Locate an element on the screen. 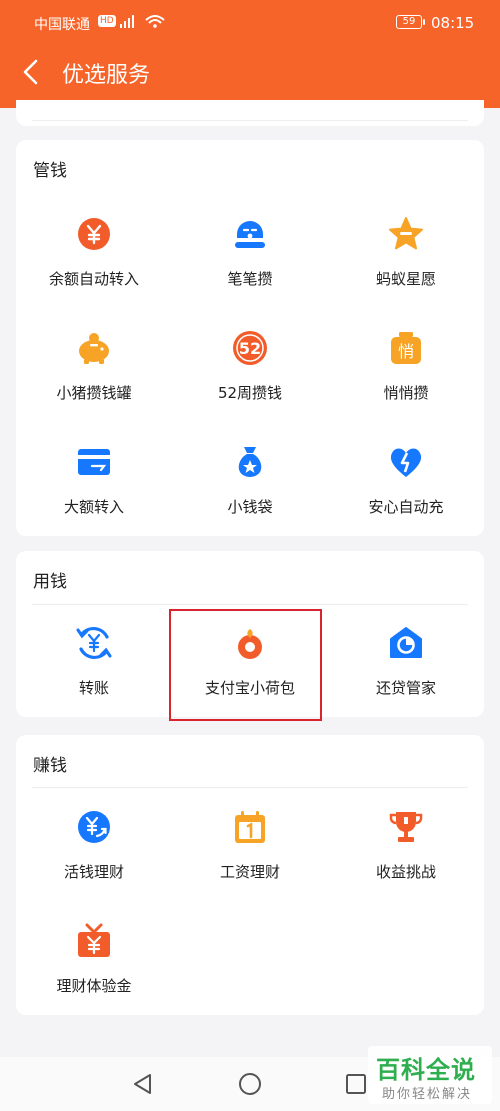  service-label: 转账 is located at coordinates (93, 688).